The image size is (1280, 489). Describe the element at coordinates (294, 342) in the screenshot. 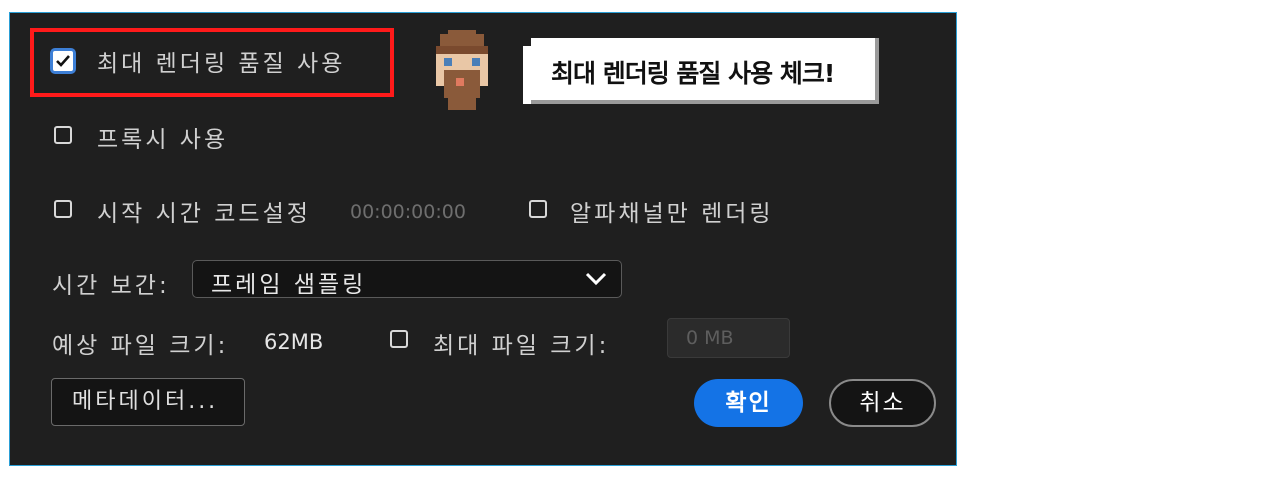

I see `estimated-size-value: 62MB` at that location.